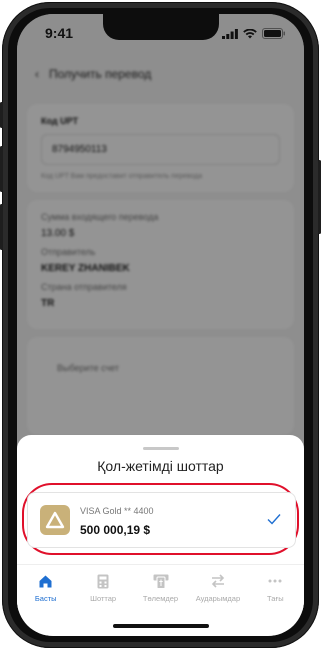 The height and width of the screenshot is (650, 321). What do you see at coordinates (274, 35) in the screenshot?
I see `battery-icon` at bounding box center [274, 35].